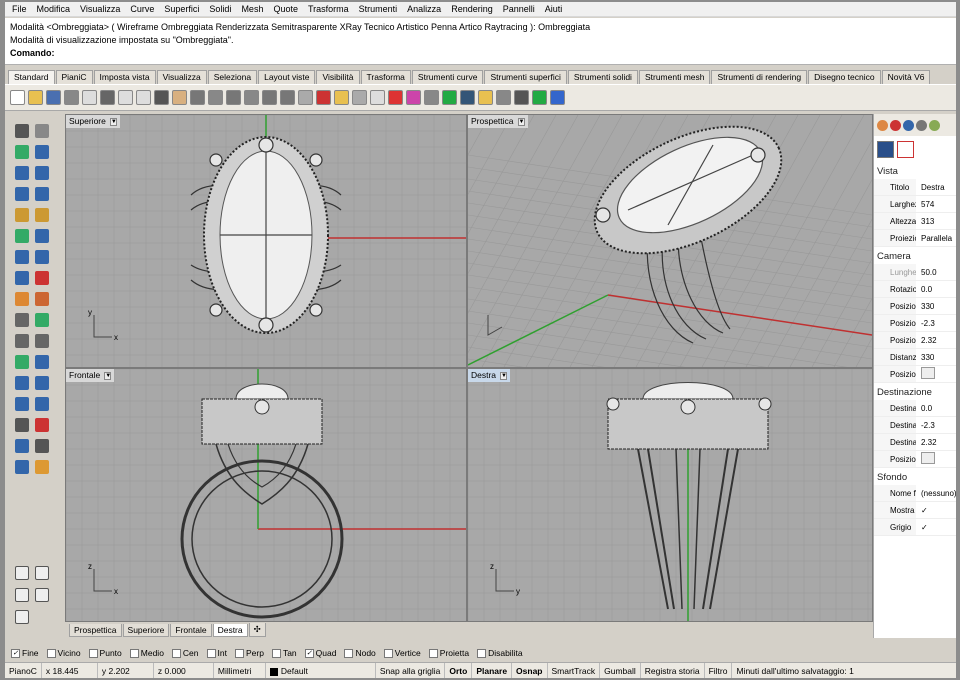  I want to click on display-icon, so click(934, 125).